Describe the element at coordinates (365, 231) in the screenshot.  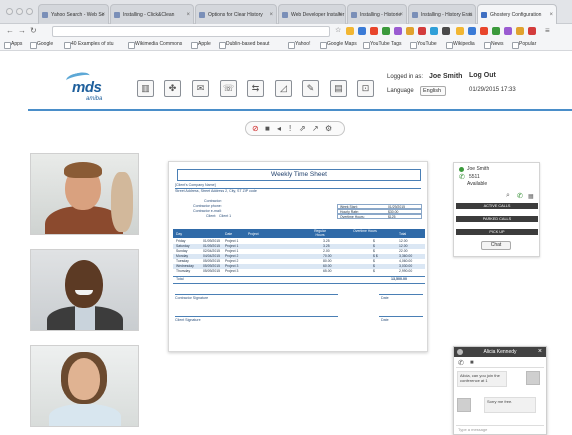
I see `column-header: Overtime Hours` at that location.